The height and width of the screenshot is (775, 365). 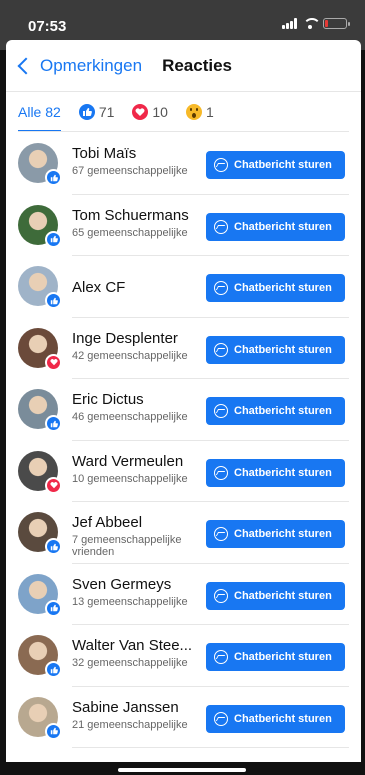 What do you see at coordinates (312, 23) in the screenshot?
I see `wifi-icon` at bounding box center [312, 23].